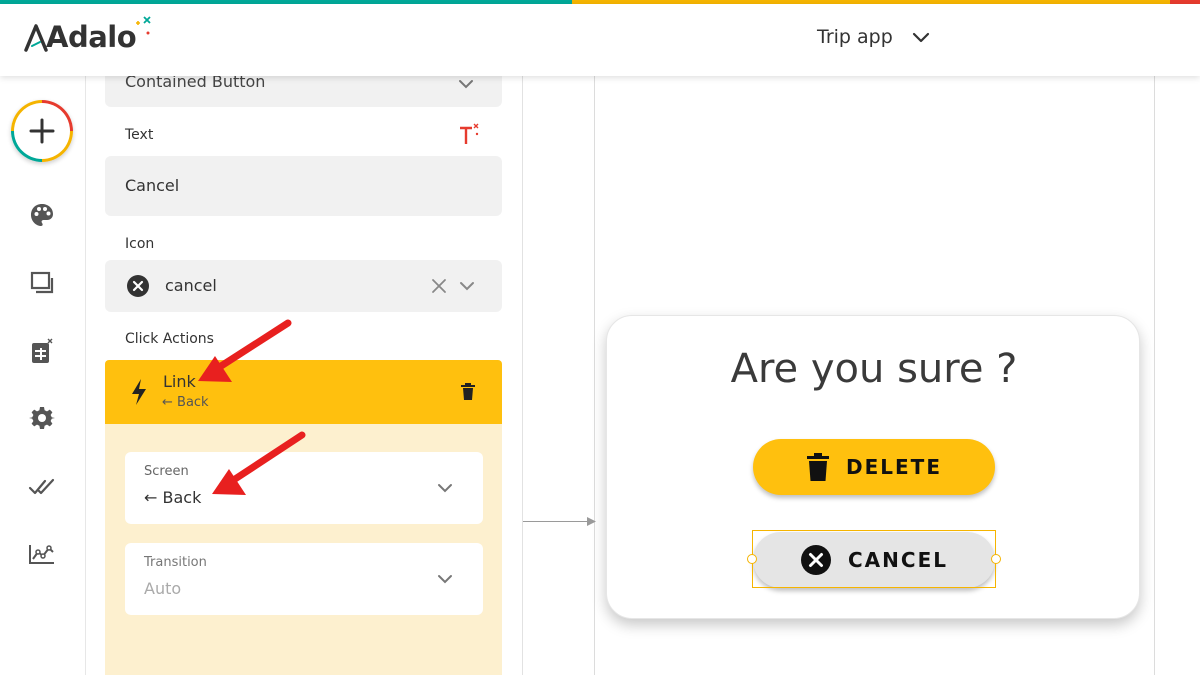 This screenshot has width=1200, height=675. I want to click on selection-outline, so click(874, 559).